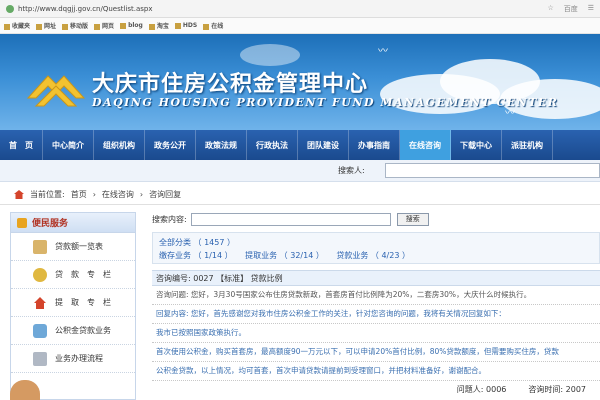  Describe the element at coordinates (300, 195) in the screenshot. I see `breadcrumb: 当前位置: 首页 › 在线咨询 › 咨询回复` at that location.